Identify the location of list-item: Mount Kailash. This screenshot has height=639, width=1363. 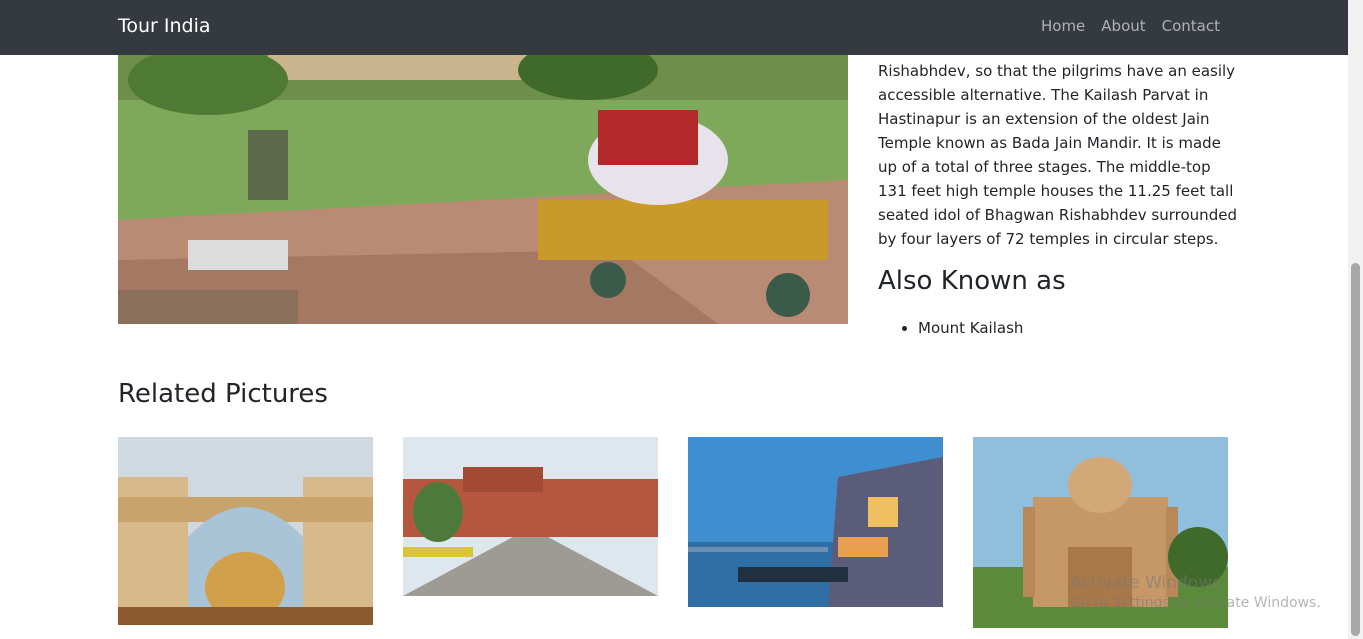
(970, 328).